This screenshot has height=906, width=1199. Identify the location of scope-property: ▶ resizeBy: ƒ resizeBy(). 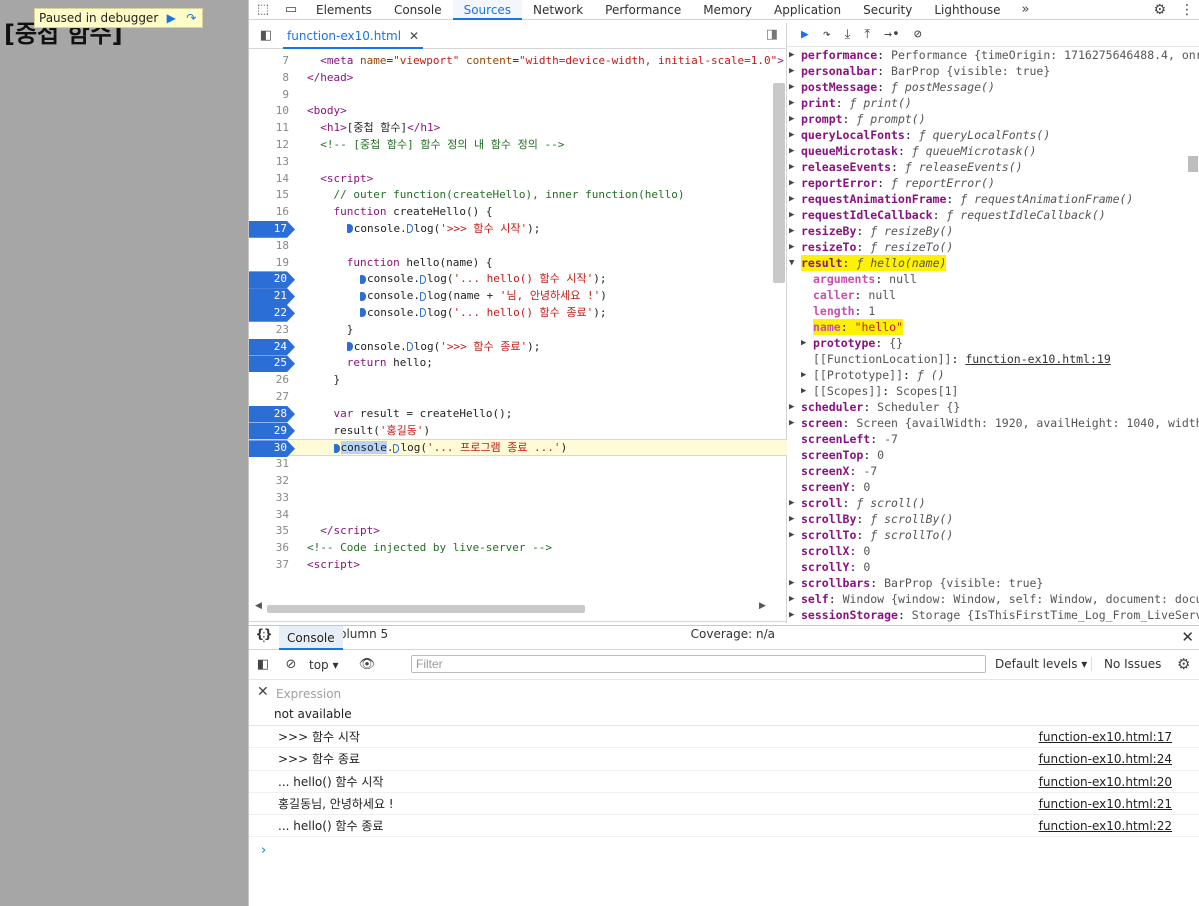
(993, 231).